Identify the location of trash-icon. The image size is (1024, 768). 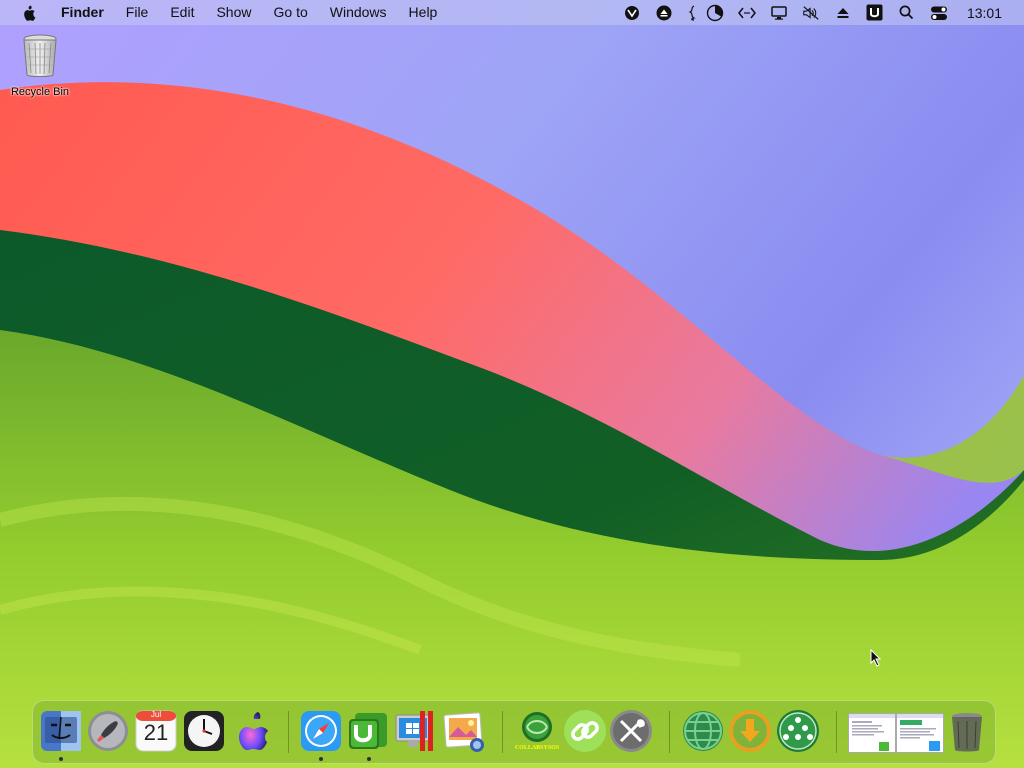
(967, 731).